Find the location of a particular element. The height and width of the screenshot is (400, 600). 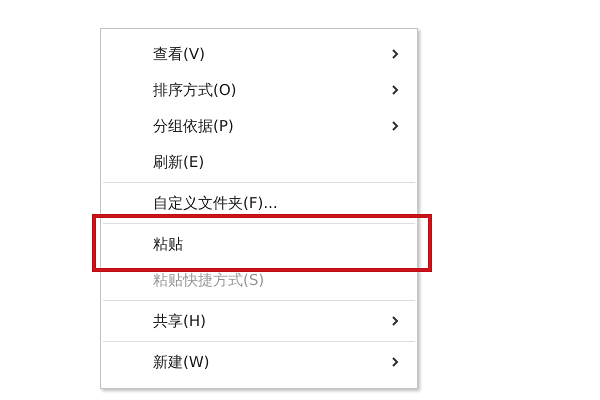

menu-item: 共享(H) is located at coordinates (259, 321).